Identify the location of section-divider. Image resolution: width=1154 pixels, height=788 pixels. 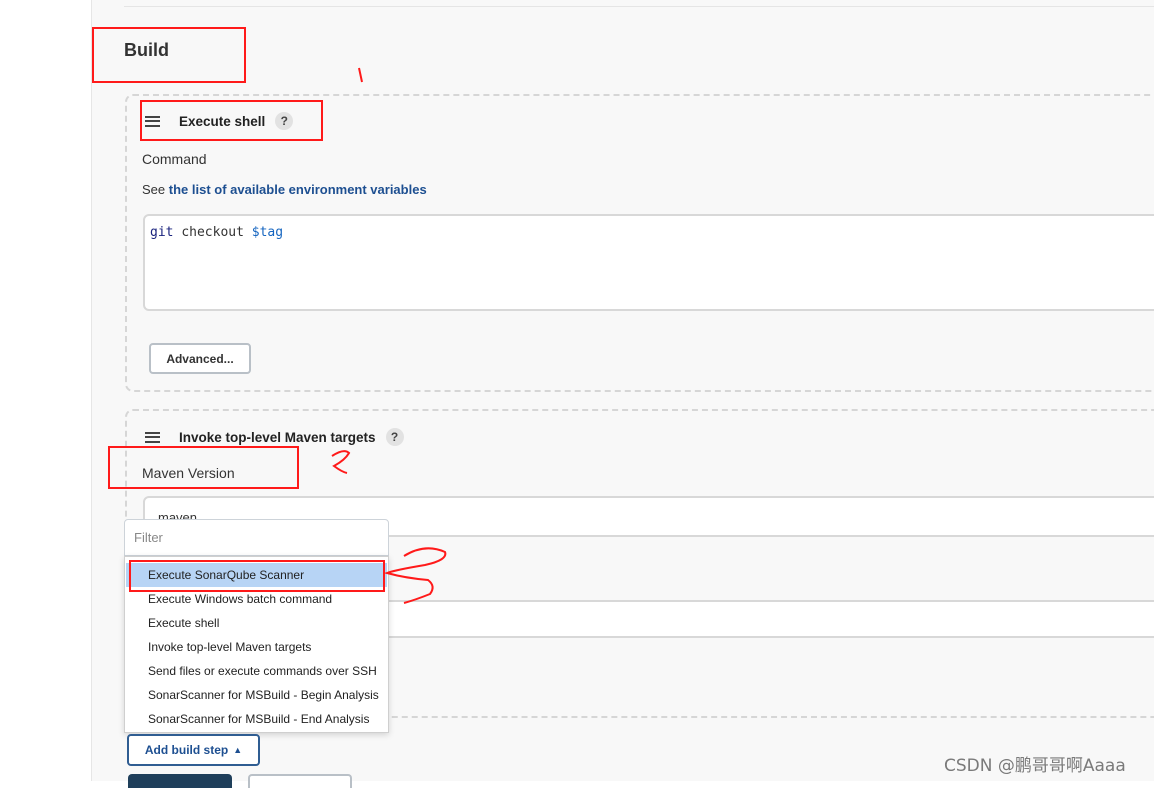
(639, 6).